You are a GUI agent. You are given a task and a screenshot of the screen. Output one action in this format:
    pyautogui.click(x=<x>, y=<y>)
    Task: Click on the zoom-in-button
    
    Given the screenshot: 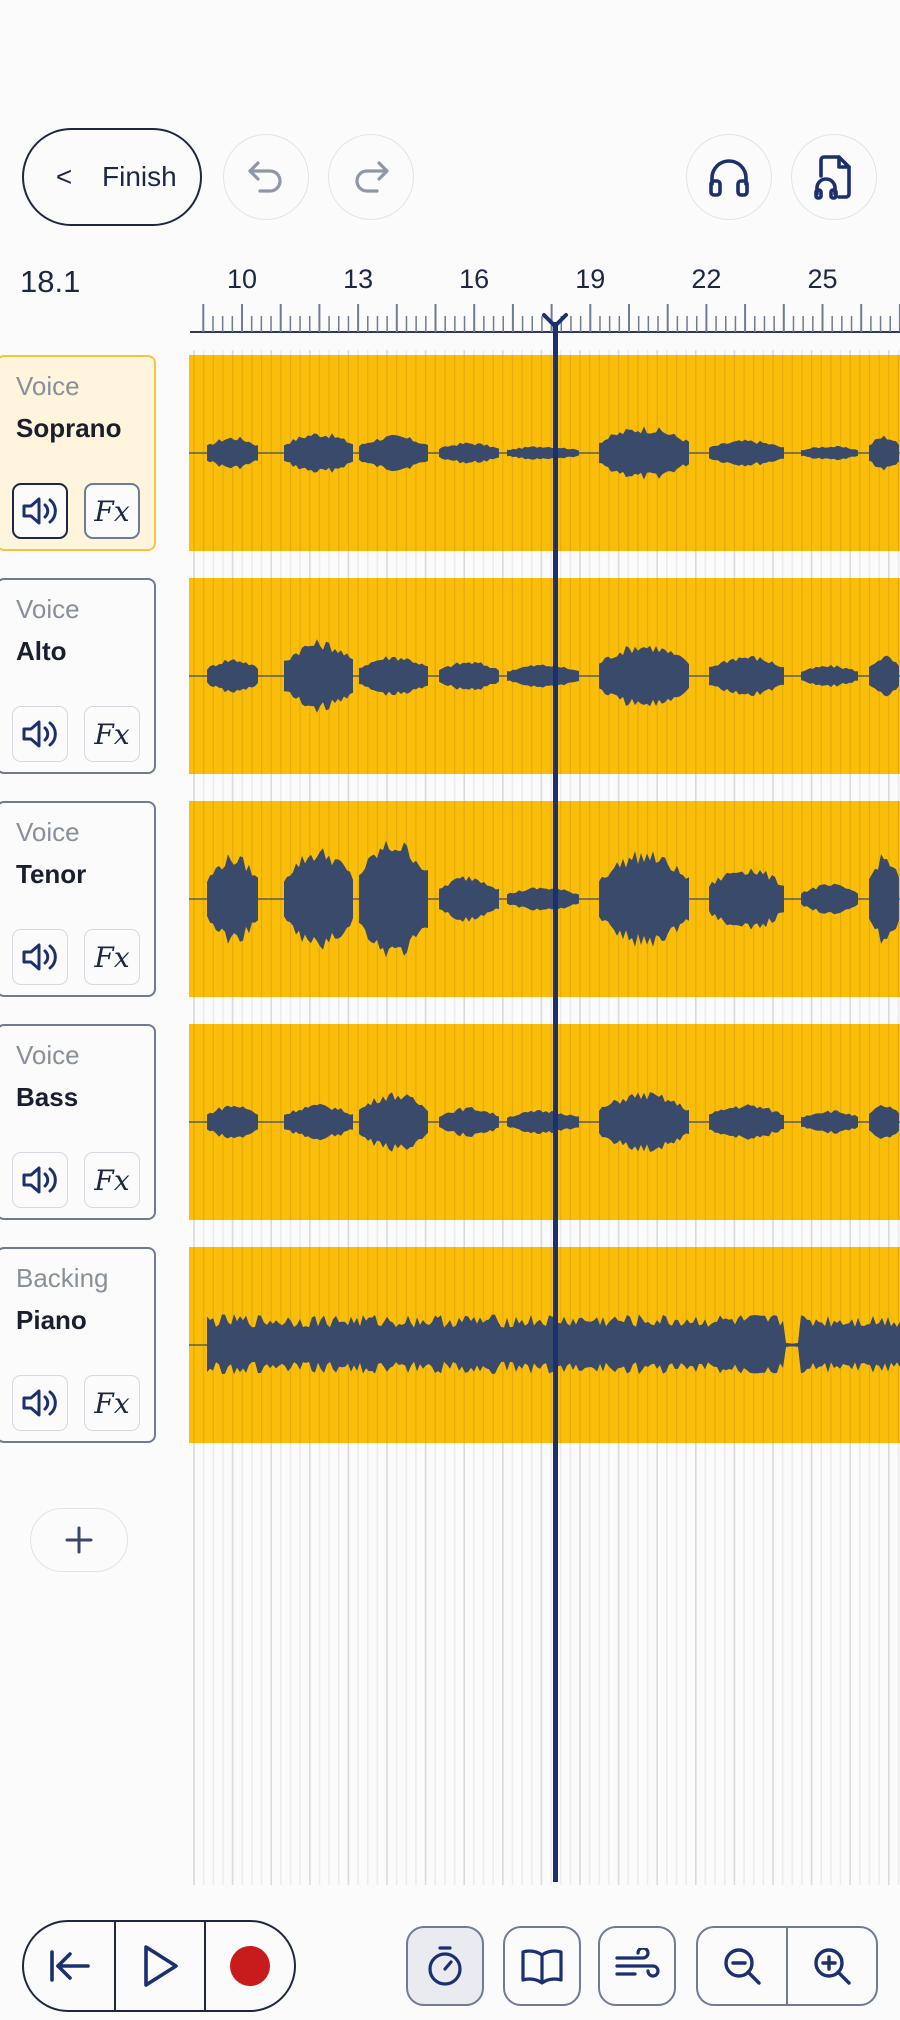 What is the action you would take?
    pyautogui.click(x=831, y=1966)
    